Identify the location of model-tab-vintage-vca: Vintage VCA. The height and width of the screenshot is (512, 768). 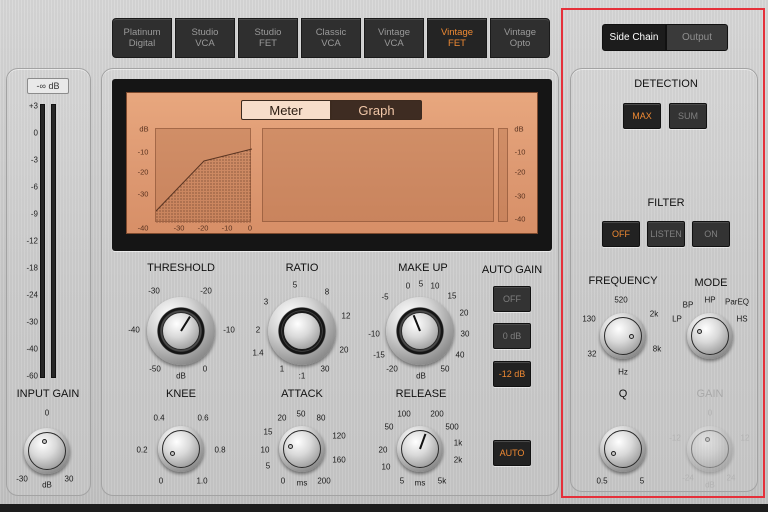
(394, 38).